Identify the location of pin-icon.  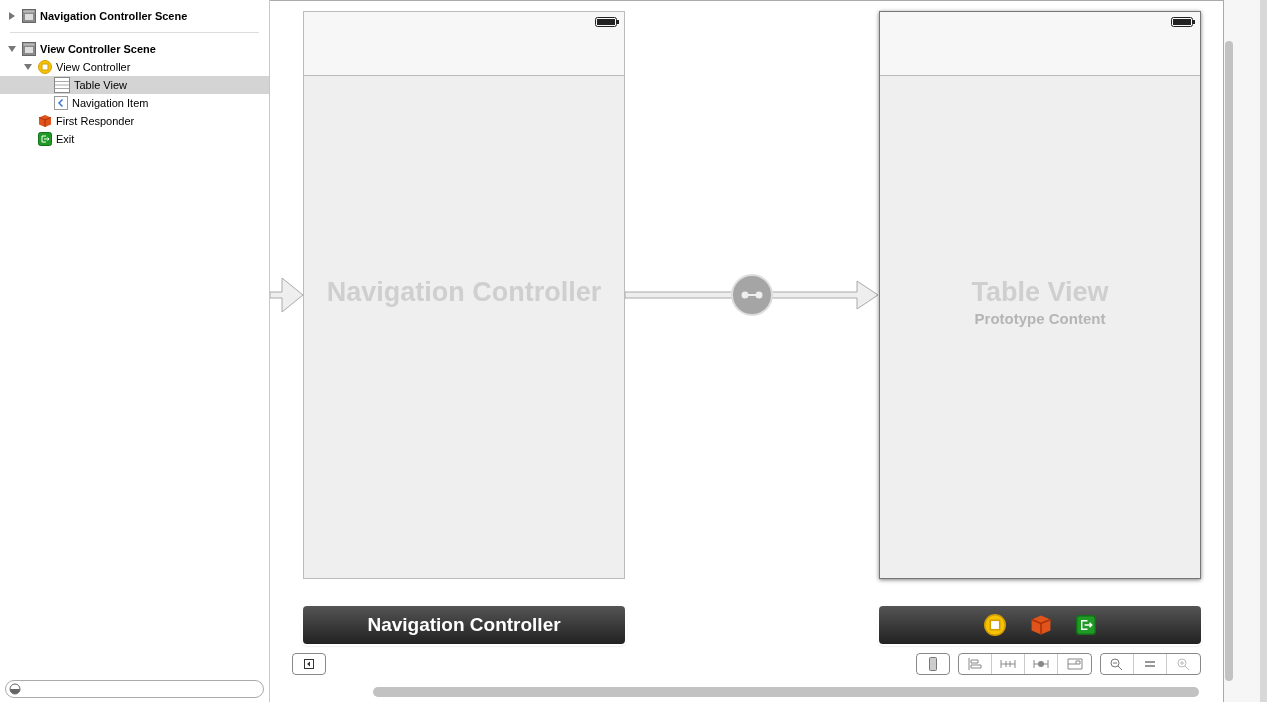
(1008, 664).